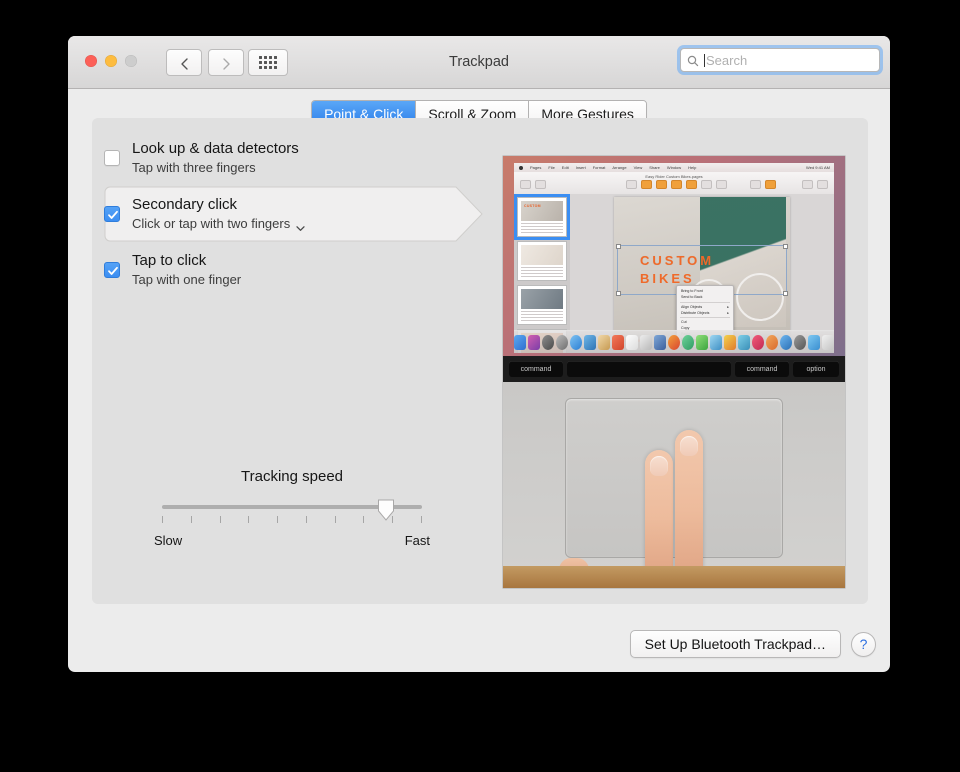 The image size is (960, 772). What do you see at coordinates (211, 223) in the screenshot?
I see `option-subtitle-text: Click or tap with two fingers` at bounding box center [211, 223].